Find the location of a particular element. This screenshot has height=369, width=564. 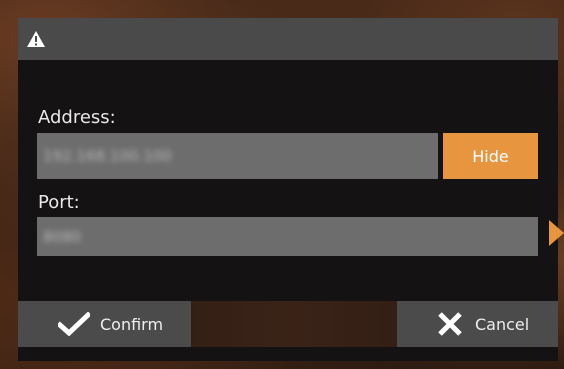

cancel-button: Cancel is located at coordinates (477, 324).